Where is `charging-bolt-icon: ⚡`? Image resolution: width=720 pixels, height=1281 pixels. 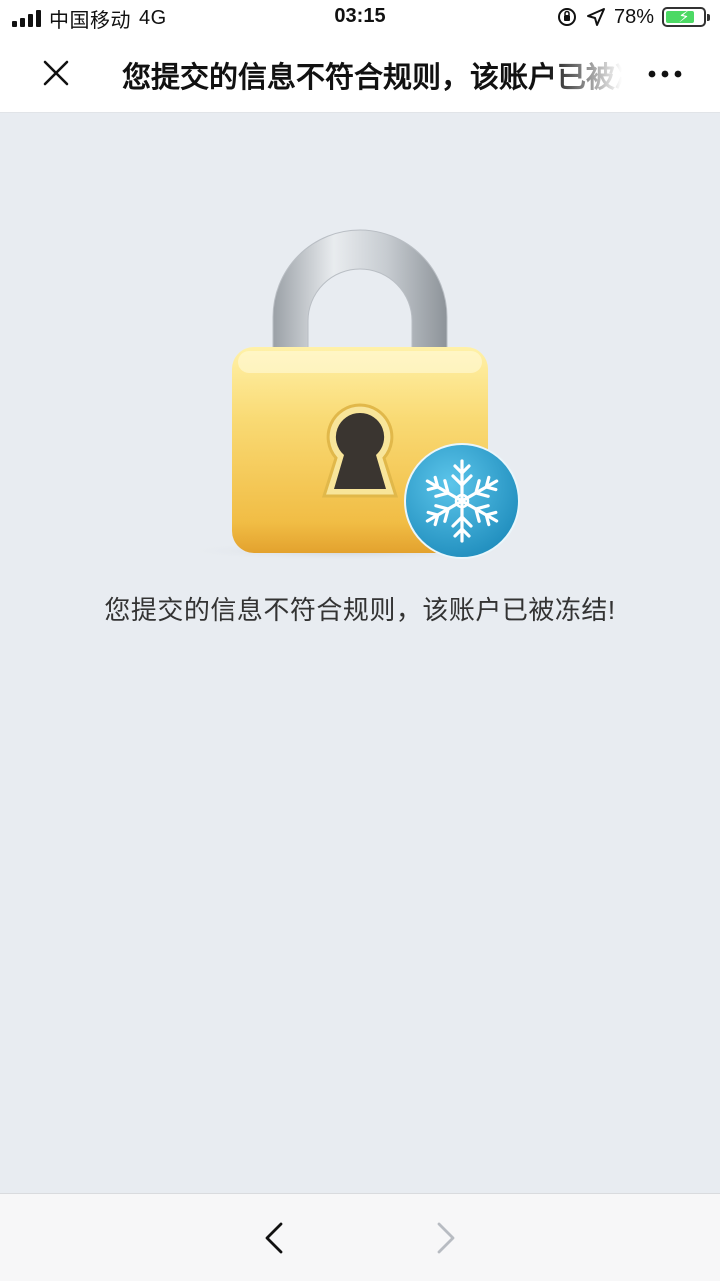
charging-bolt-icon: ⚡ is located at coordinates (684, 17).